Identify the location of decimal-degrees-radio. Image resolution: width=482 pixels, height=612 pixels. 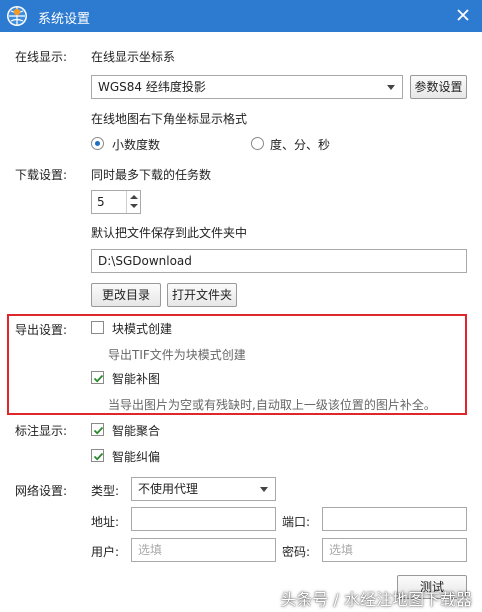
(97, 143).